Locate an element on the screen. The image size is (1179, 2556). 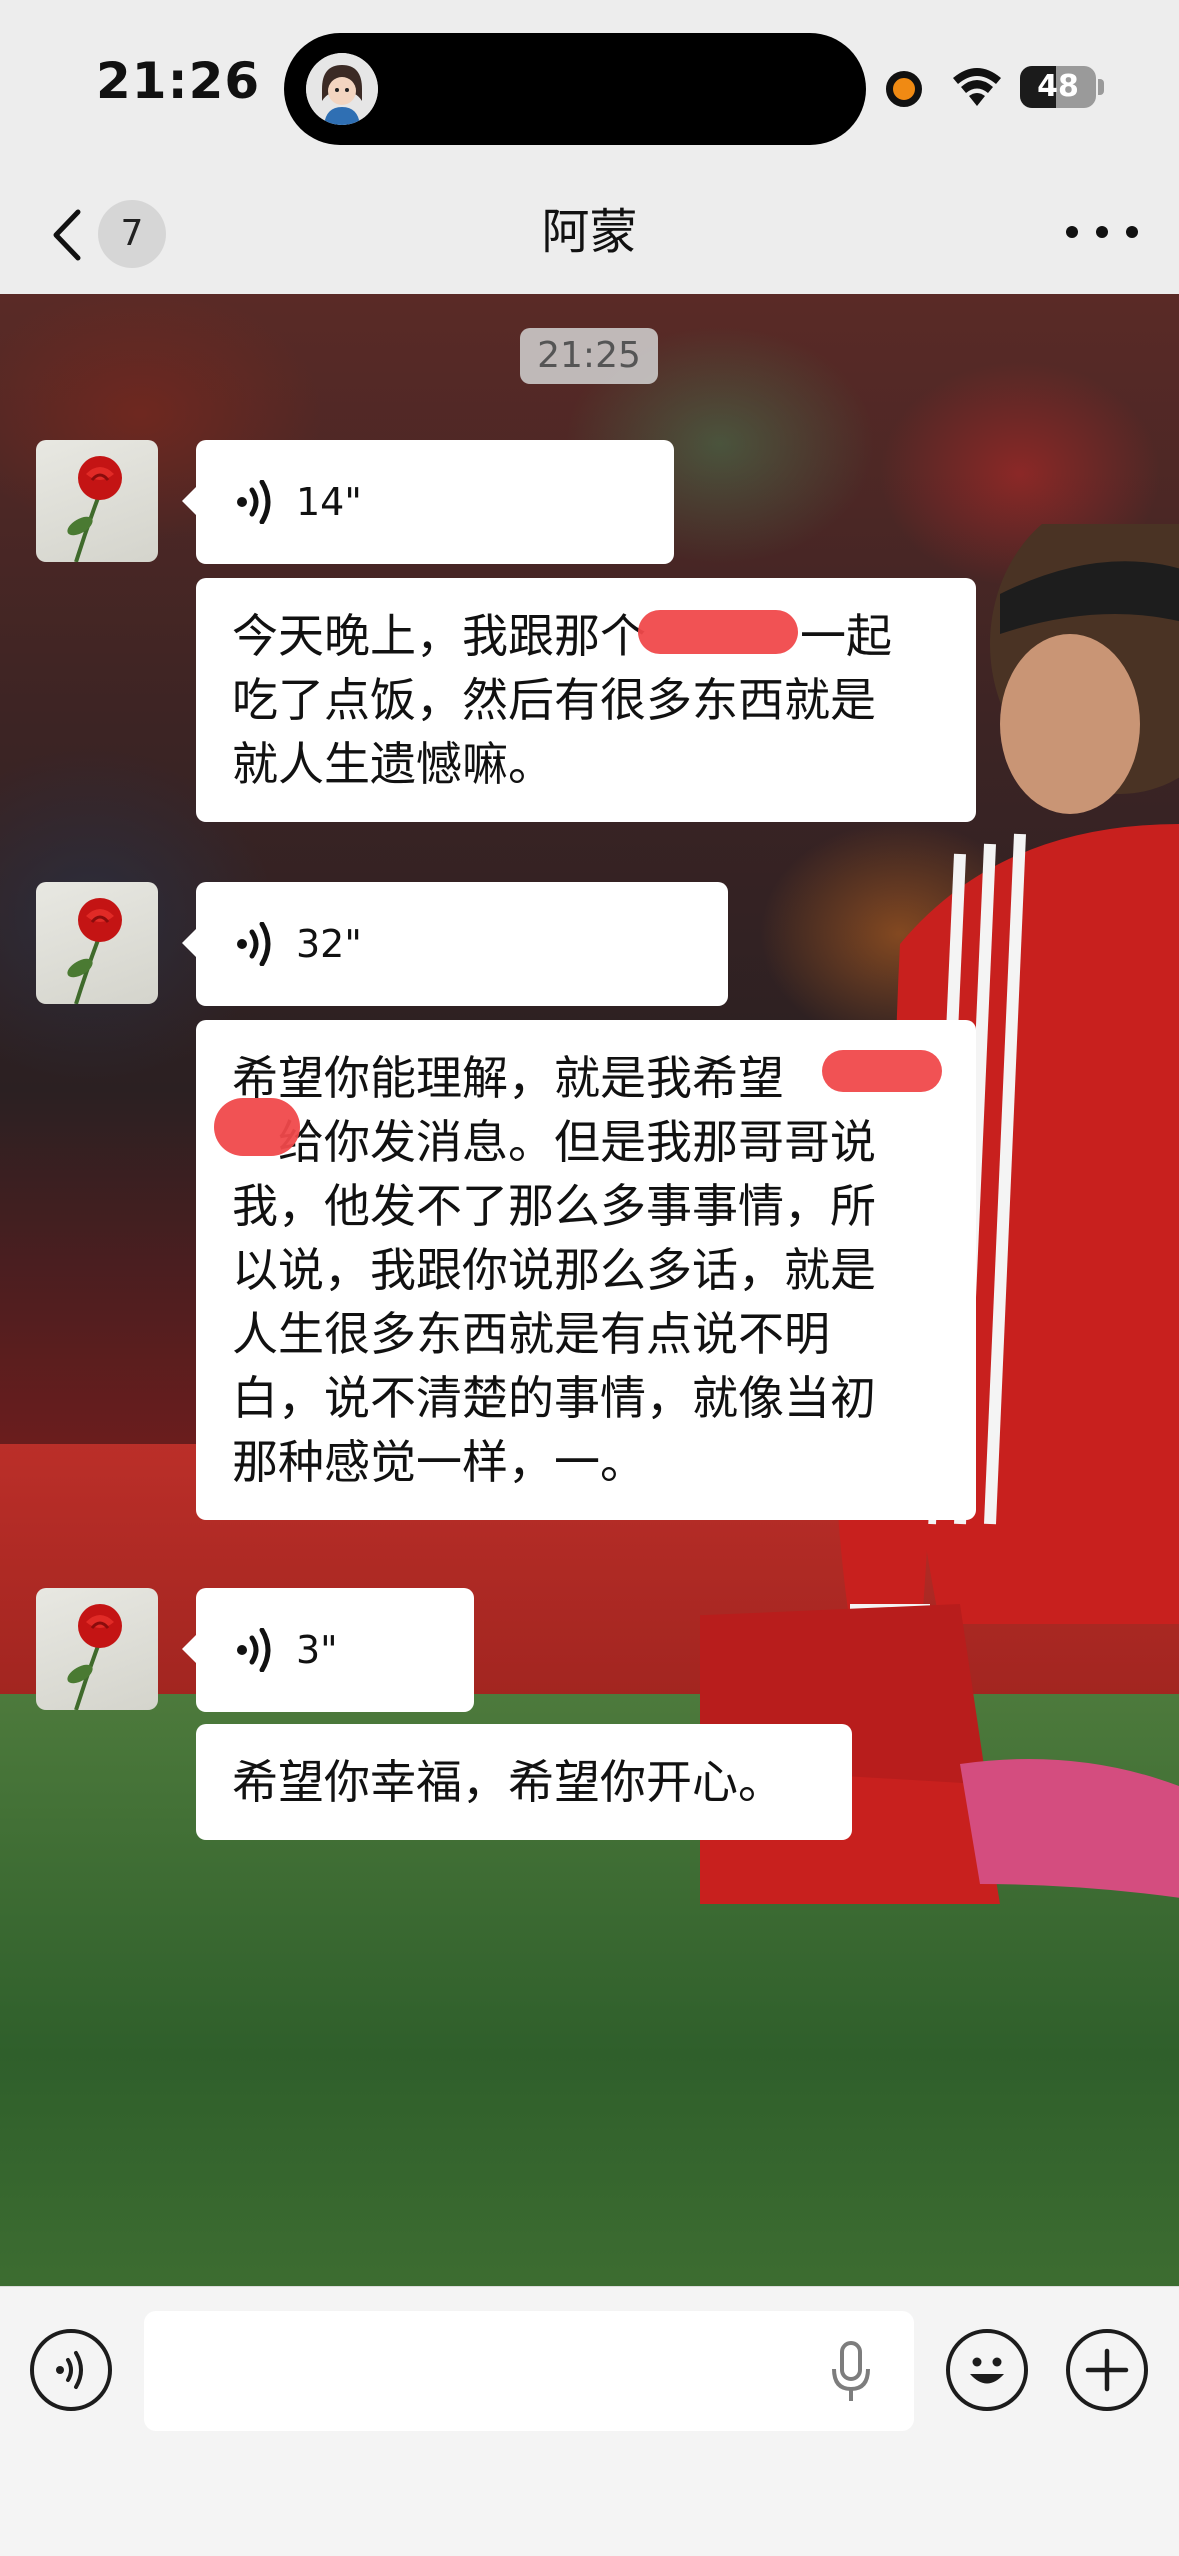
battery-level: 48 is located at coordinates (1058, 86).